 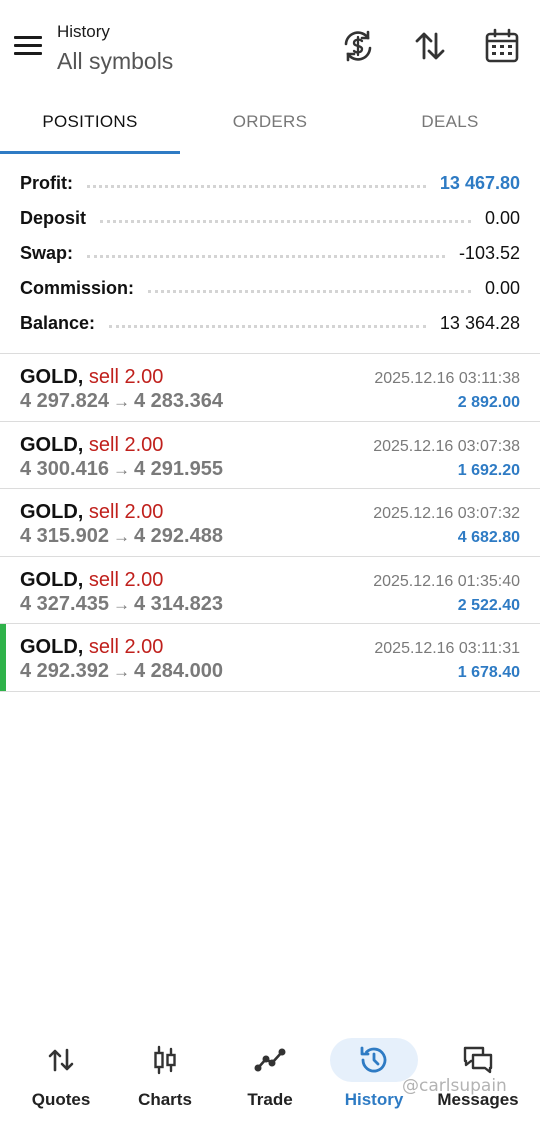 What do you see at coordinates (485, 253) in the screenshot?
I see `summary-value: -103.52` at bounding box center [485, 253].